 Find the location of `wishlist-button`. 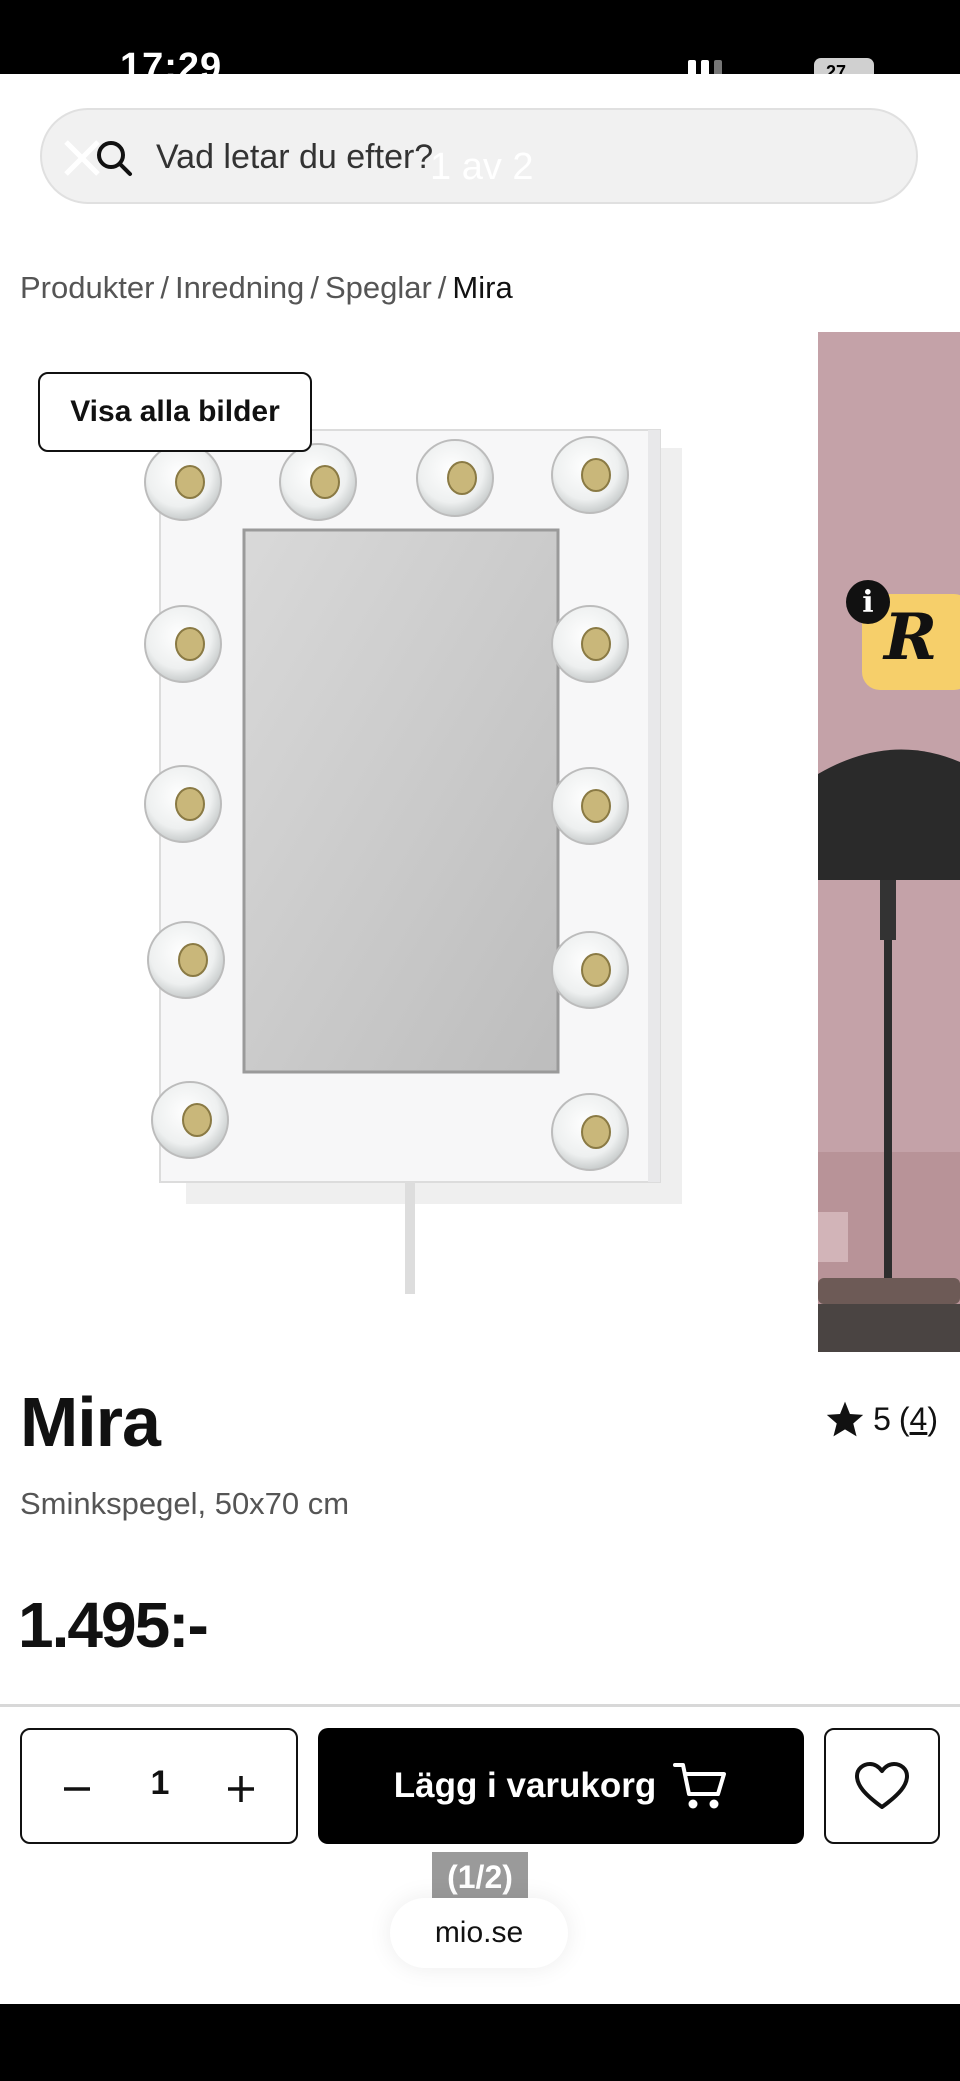

wishlist-button is located at coordinates (882, 1786).